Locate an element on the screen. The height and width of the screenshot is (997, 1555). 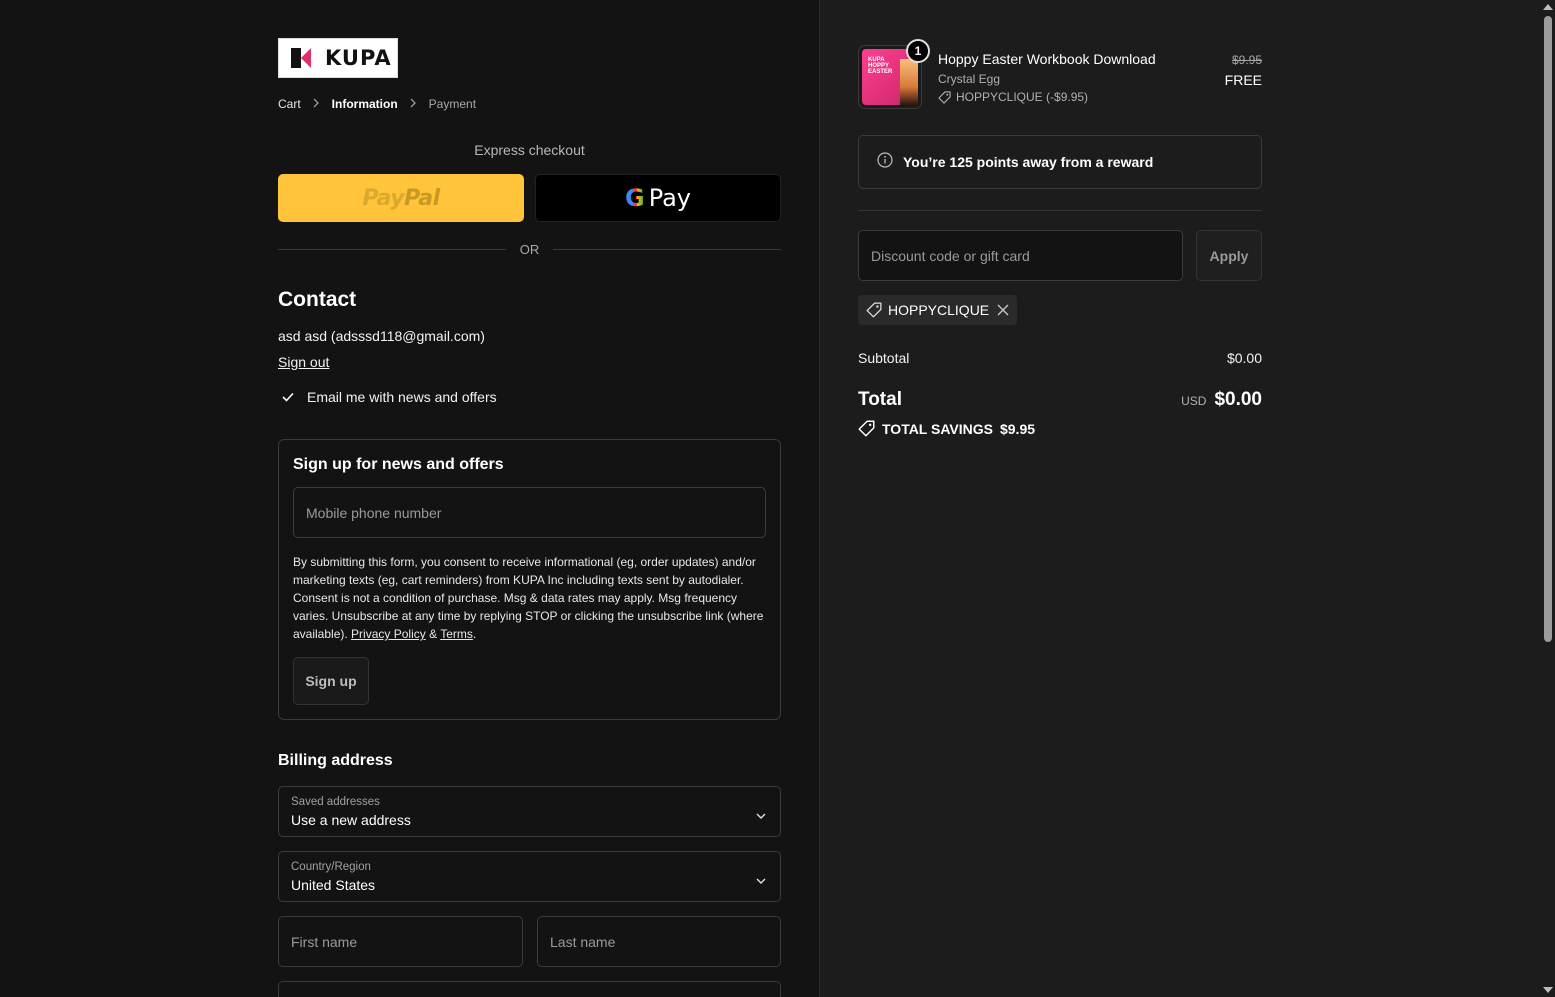
subtotal-label: Subtotal is located at coordinates (884, 358).